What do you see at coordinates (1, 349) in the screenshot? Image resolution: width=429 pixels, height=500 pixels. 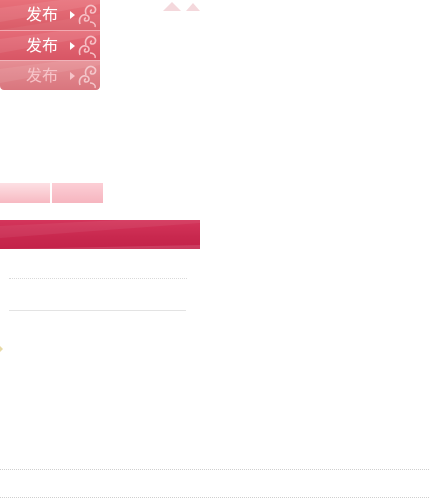 I see `bullet-arrow-icon` at bounding box center [1, 349].